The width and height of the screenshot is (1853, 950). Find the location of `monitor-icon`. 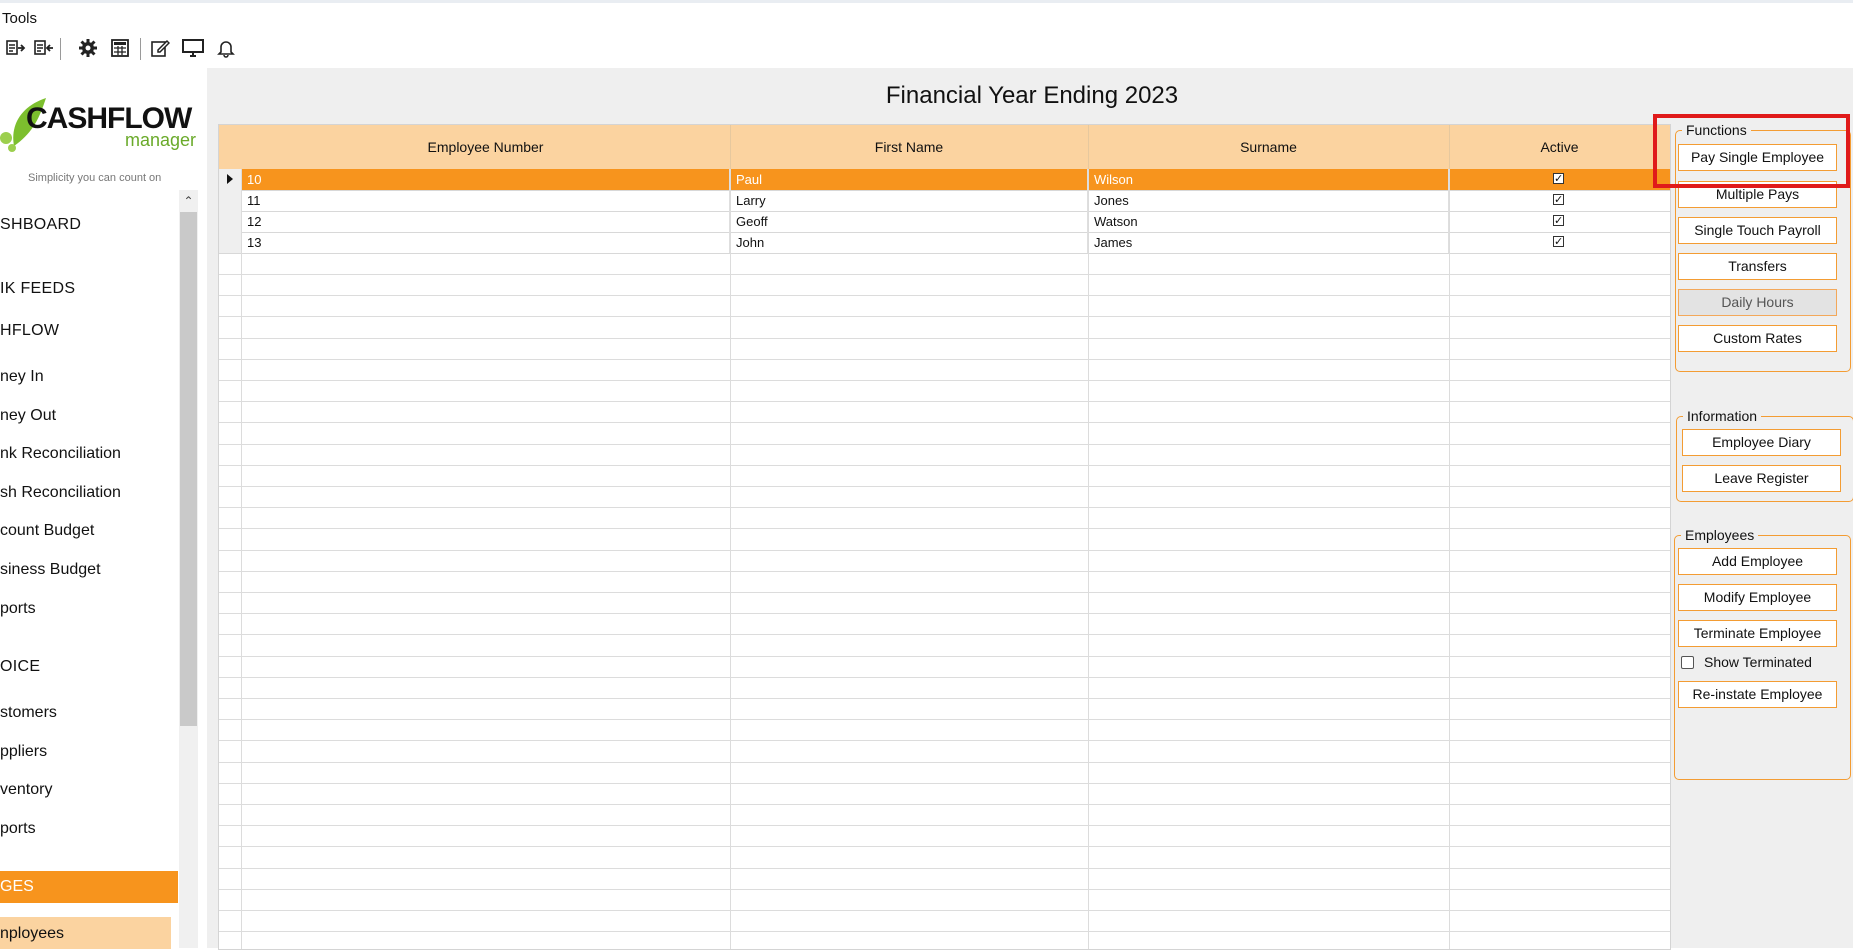

monitor-icon is located at coordinates (193, 48).